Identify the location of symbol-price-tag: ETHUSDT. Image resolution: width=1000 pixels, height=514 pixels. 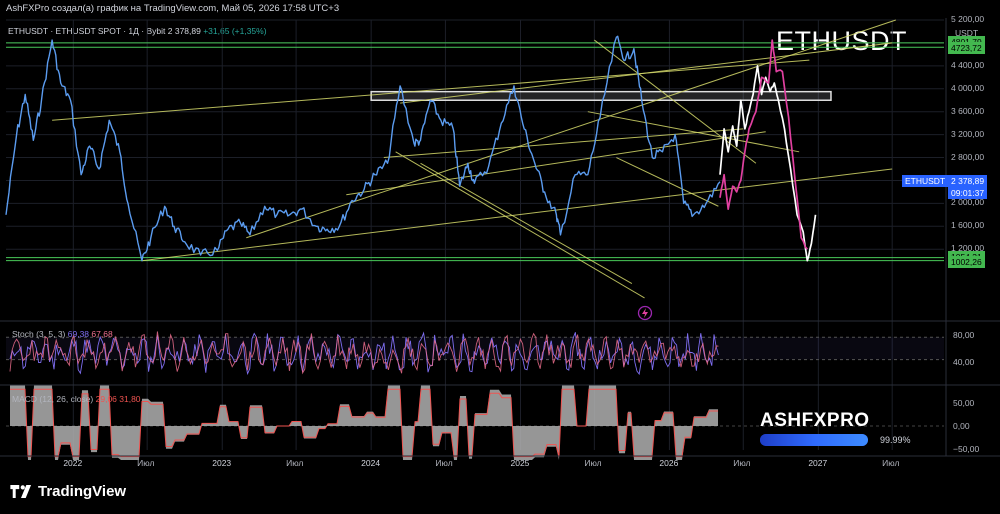
(925, 180).